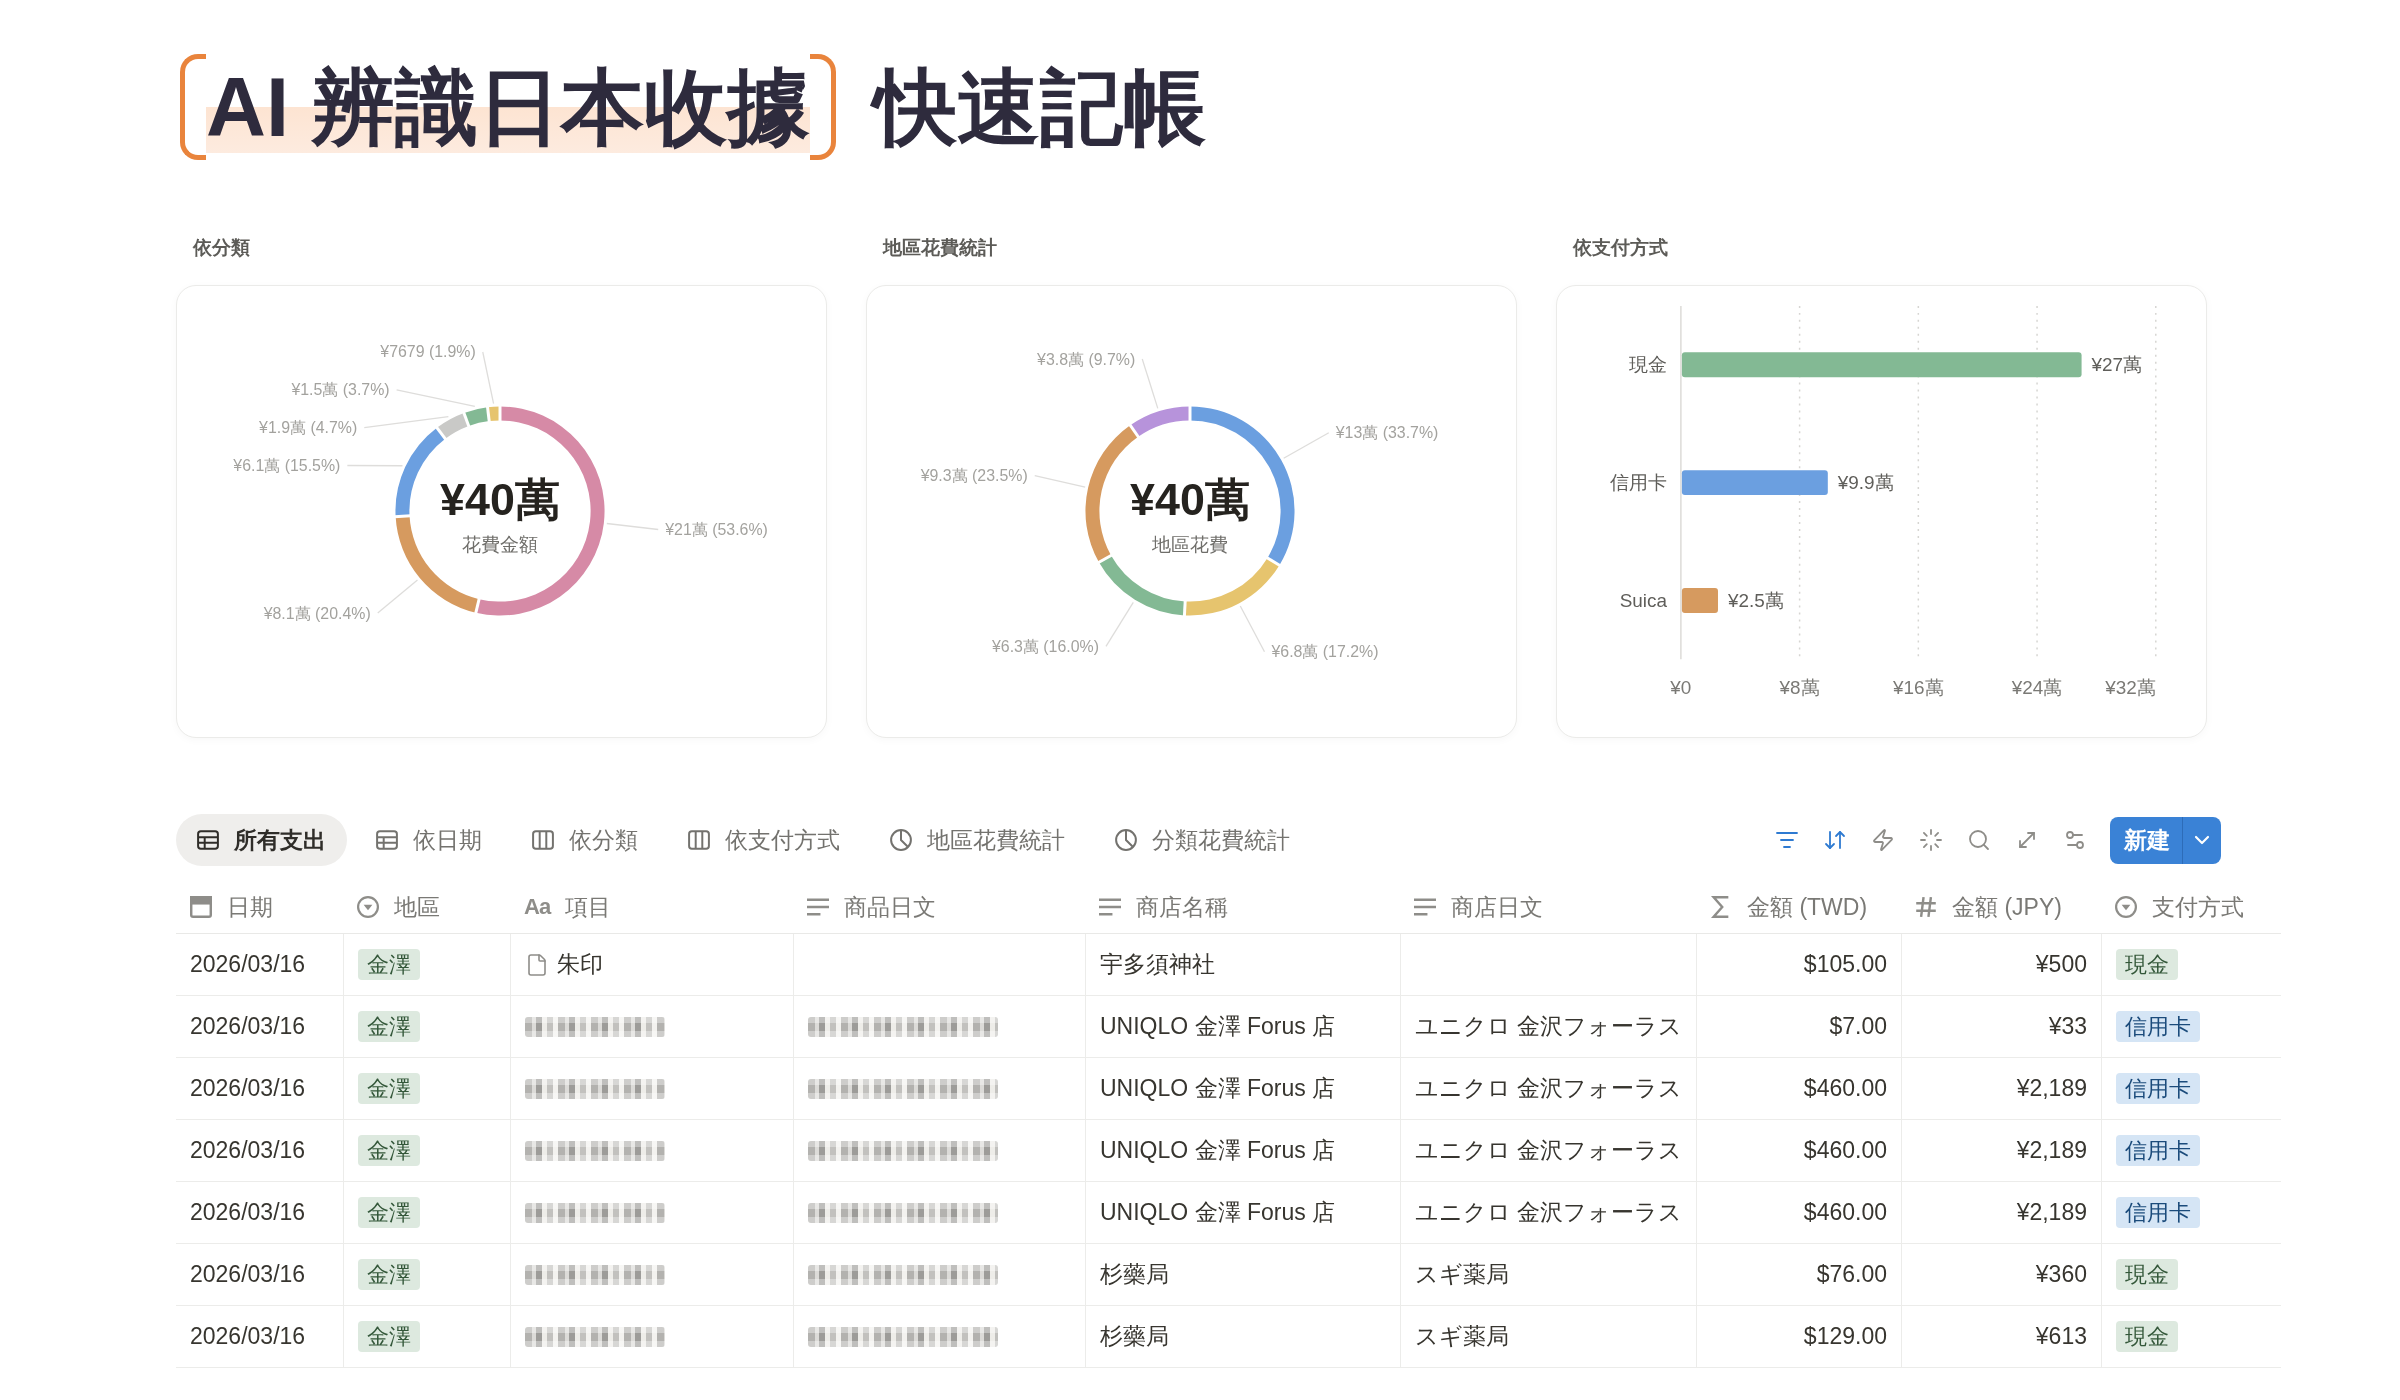  Describe the element at coordinates (543, 840) in the screenshot. I see `columns-icon` at that location.